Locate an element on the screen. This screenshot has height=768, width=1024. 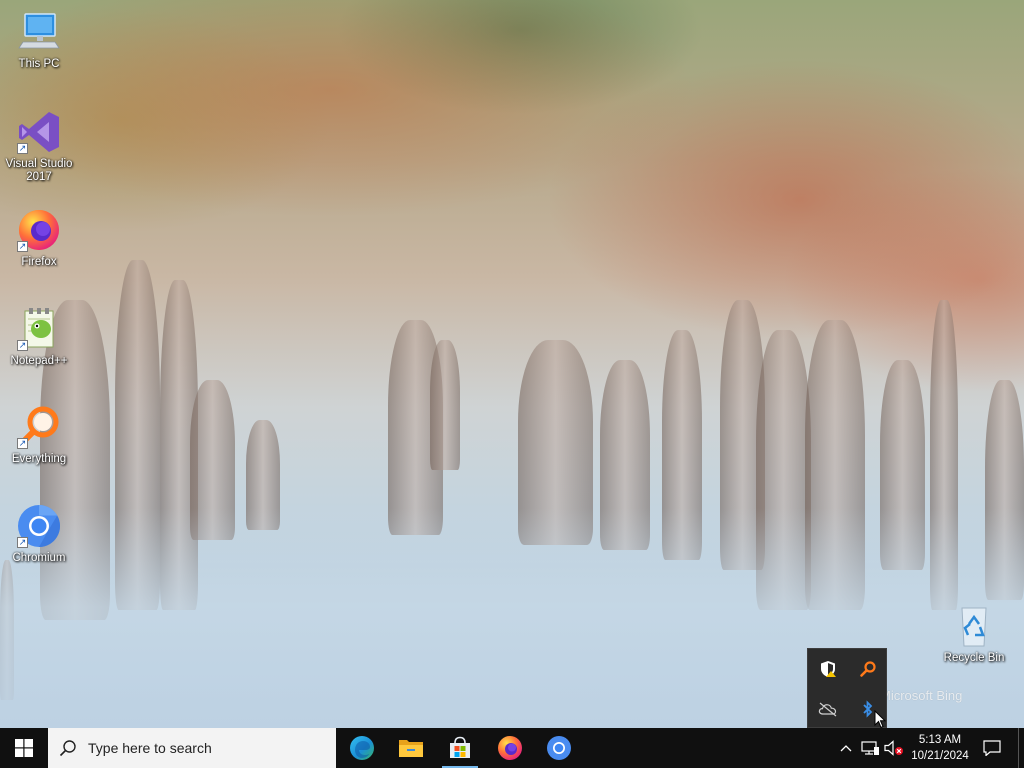
action-center-icon is located at coordinates (992, 748).